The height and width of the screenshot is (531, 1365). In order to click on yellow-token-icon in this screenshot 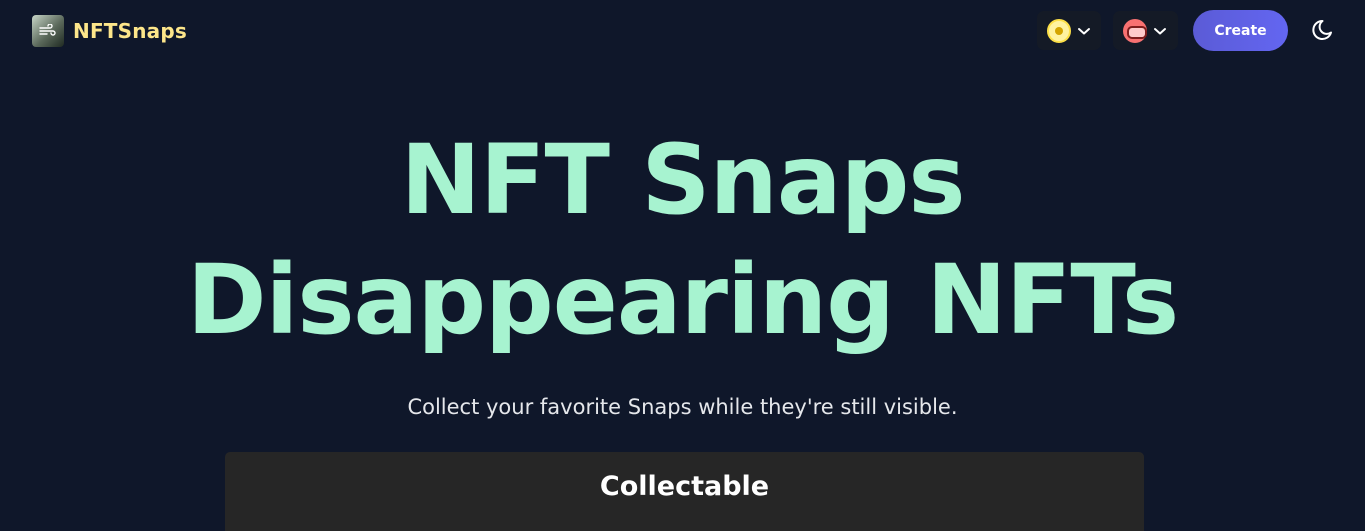, I will do `click(1059, 30)`.